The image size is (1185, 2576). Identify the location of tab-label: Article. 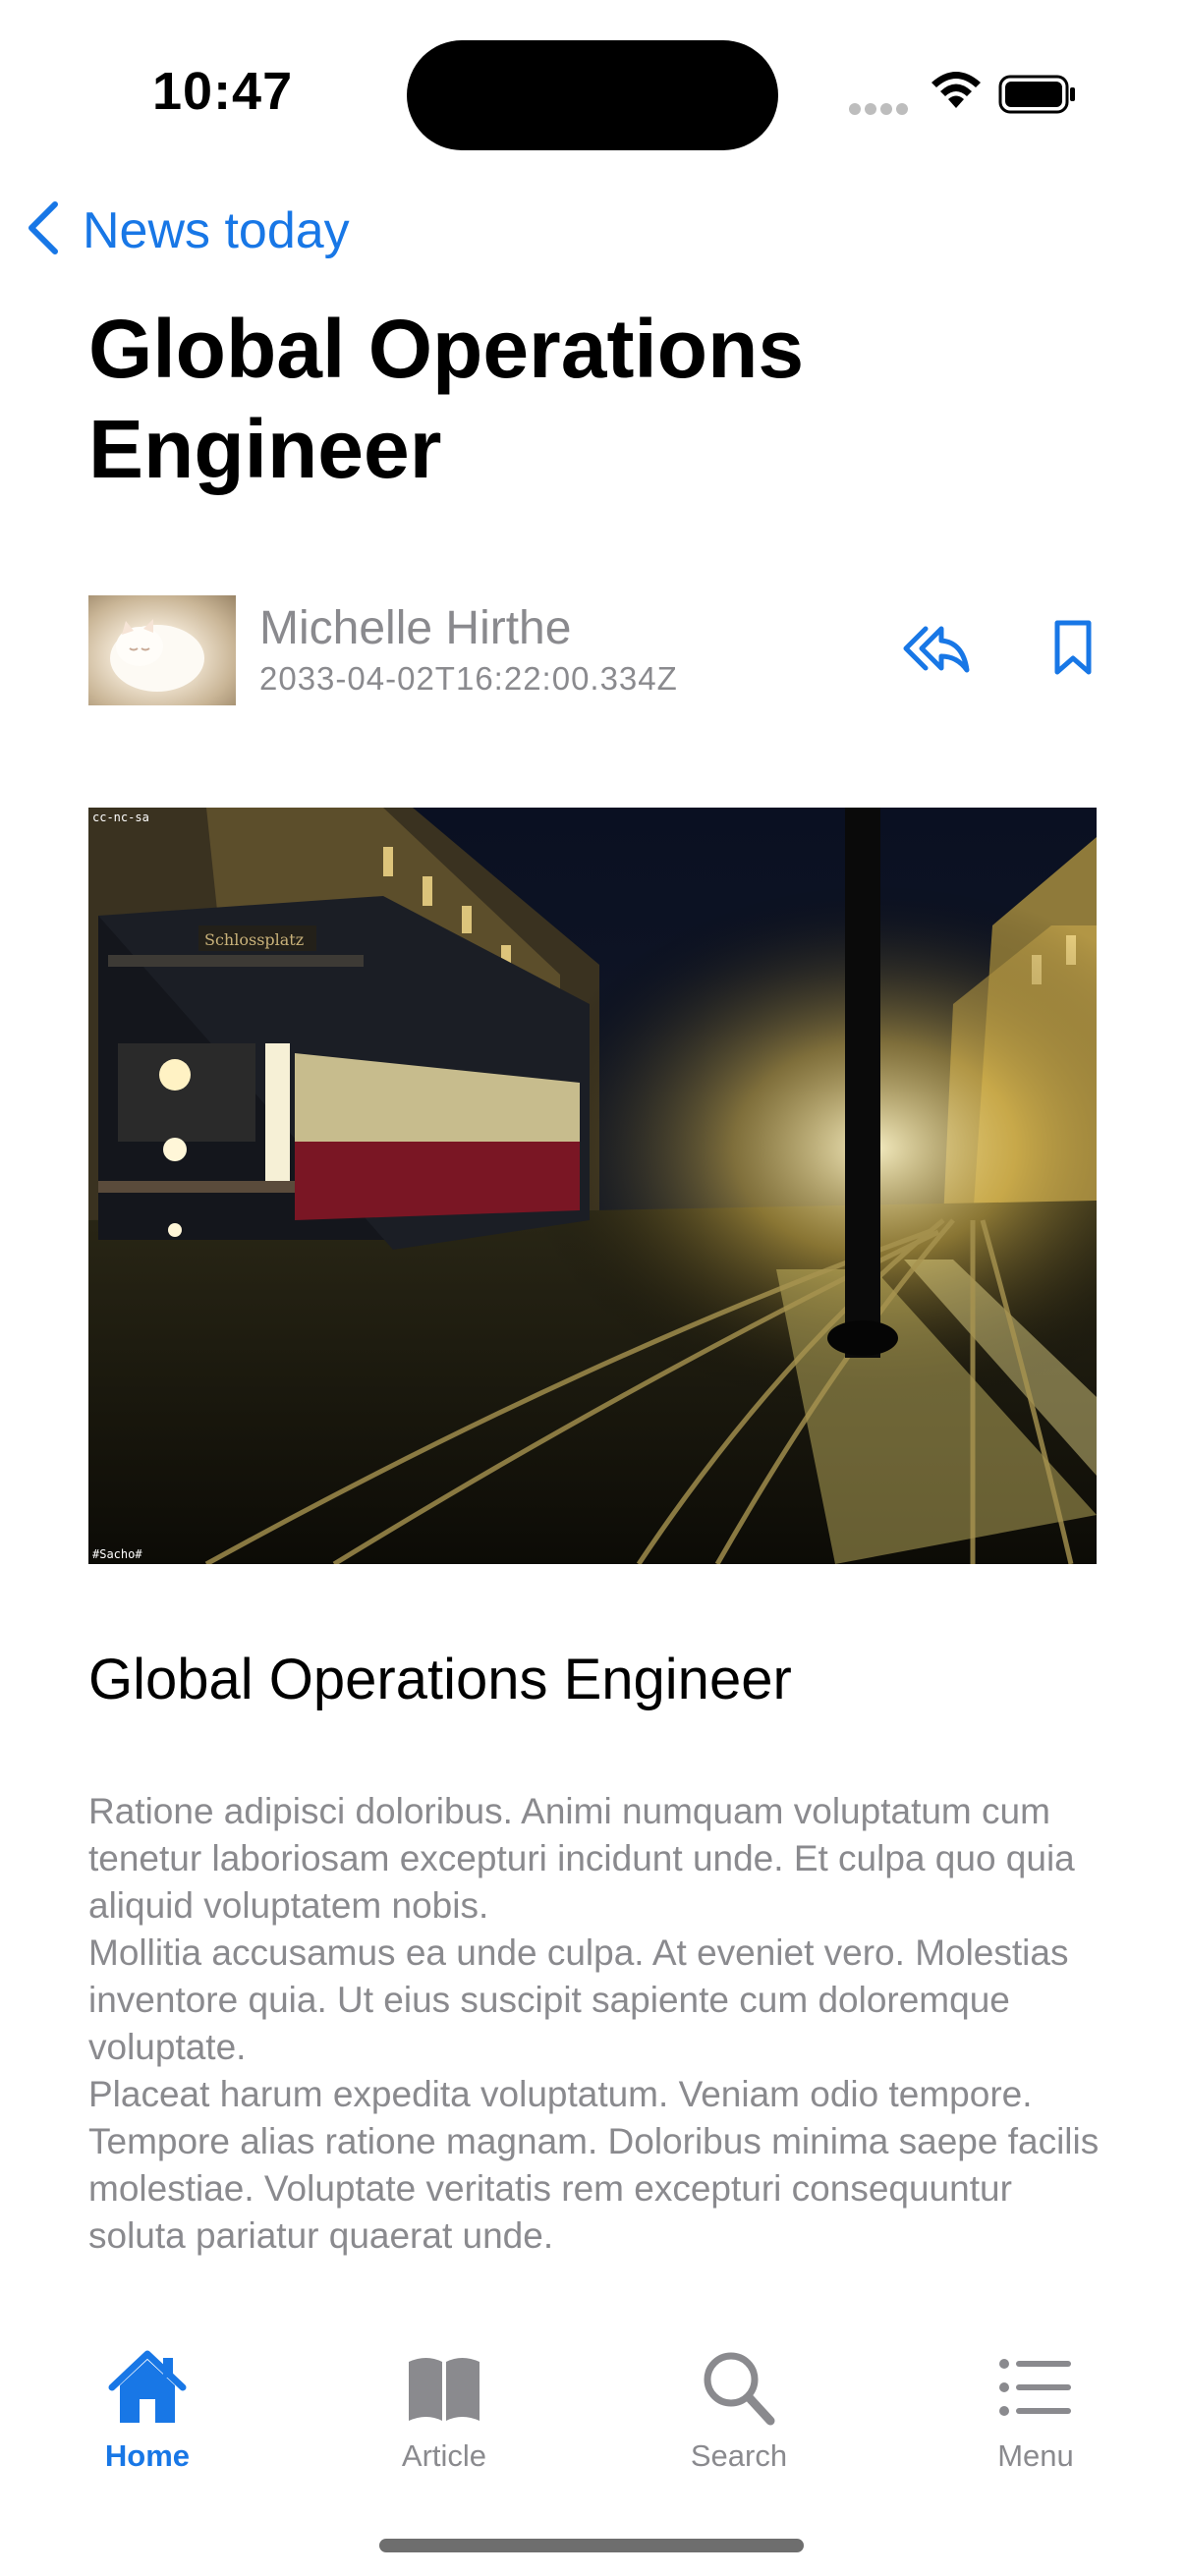
(444, 2455).